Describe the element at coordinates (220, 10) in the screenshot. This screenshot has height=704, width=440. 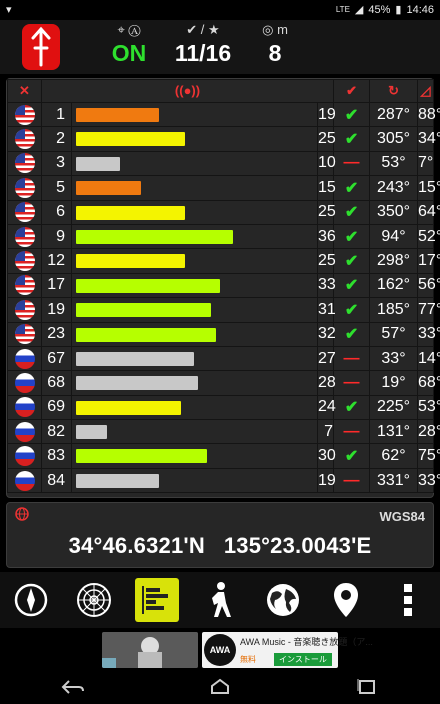
I see `status-bar: ▾ LTE ◢ 45% ▮ 14:46` at that location.